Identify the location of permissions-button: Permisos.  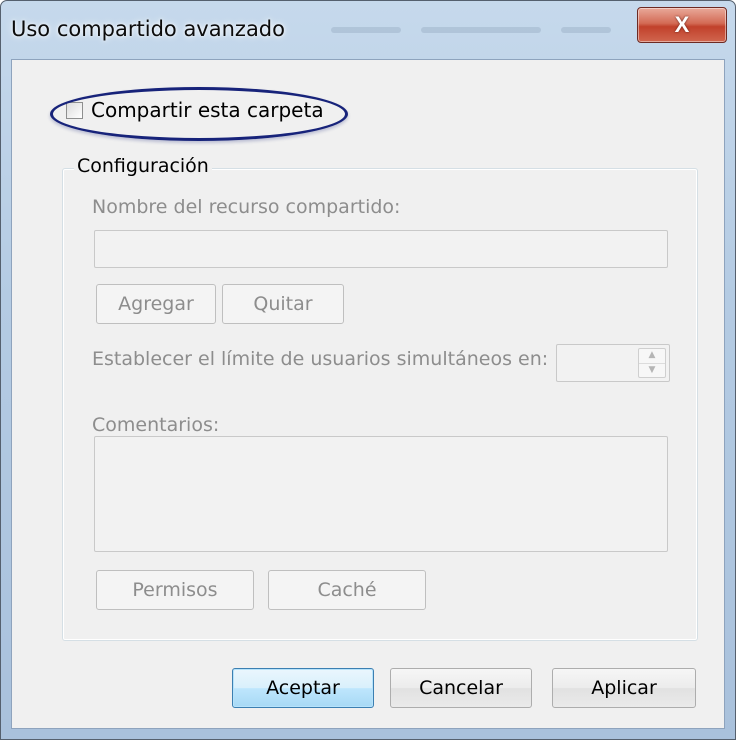
(175, 590).